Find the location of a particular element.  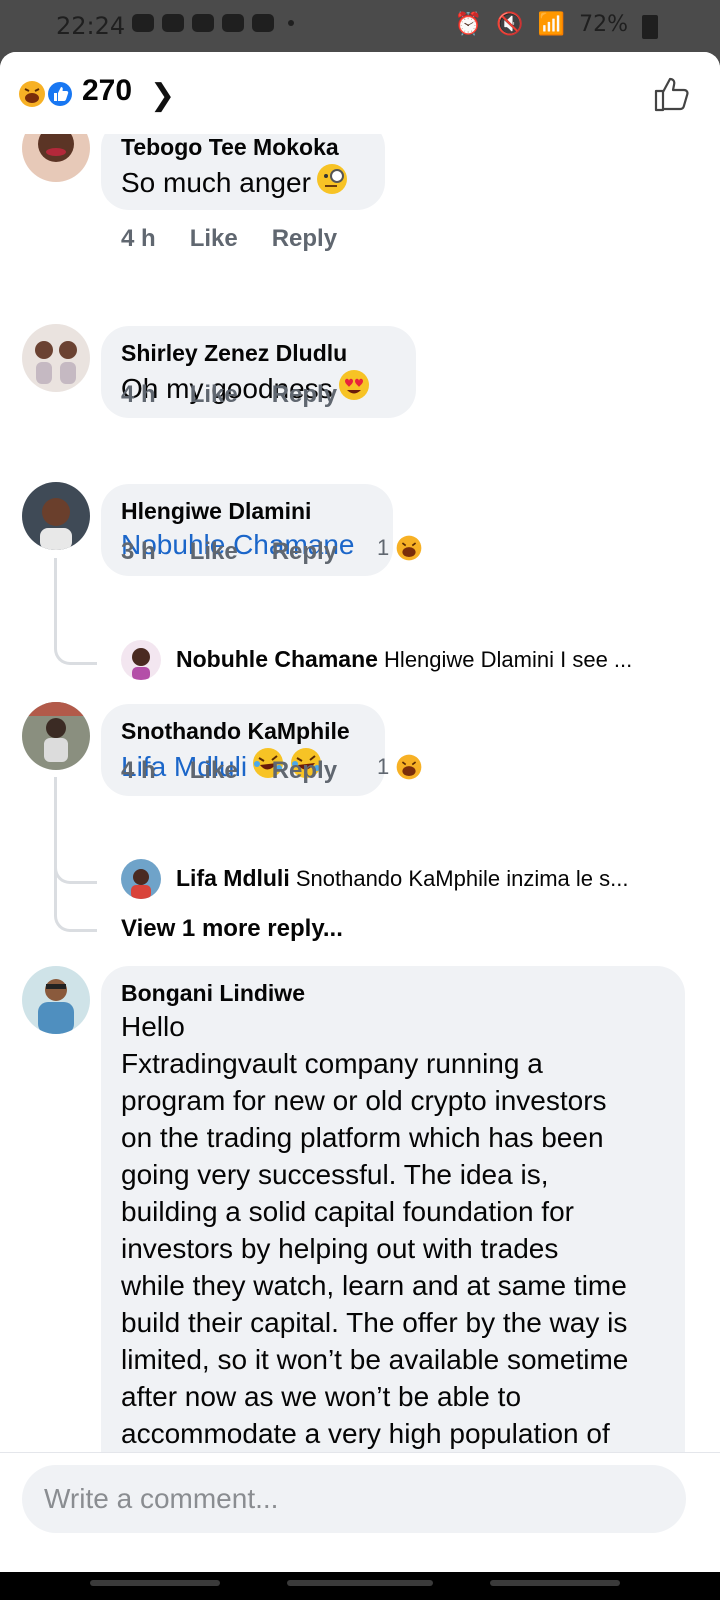

wifi-icon: 📶 is located at coordinates (551, 24).